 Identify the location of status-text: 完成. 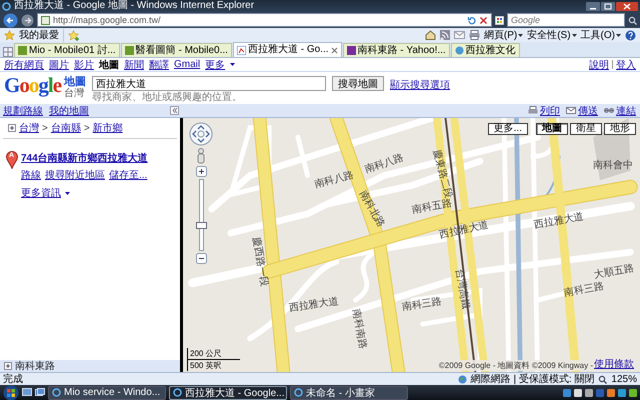
(13, 379).